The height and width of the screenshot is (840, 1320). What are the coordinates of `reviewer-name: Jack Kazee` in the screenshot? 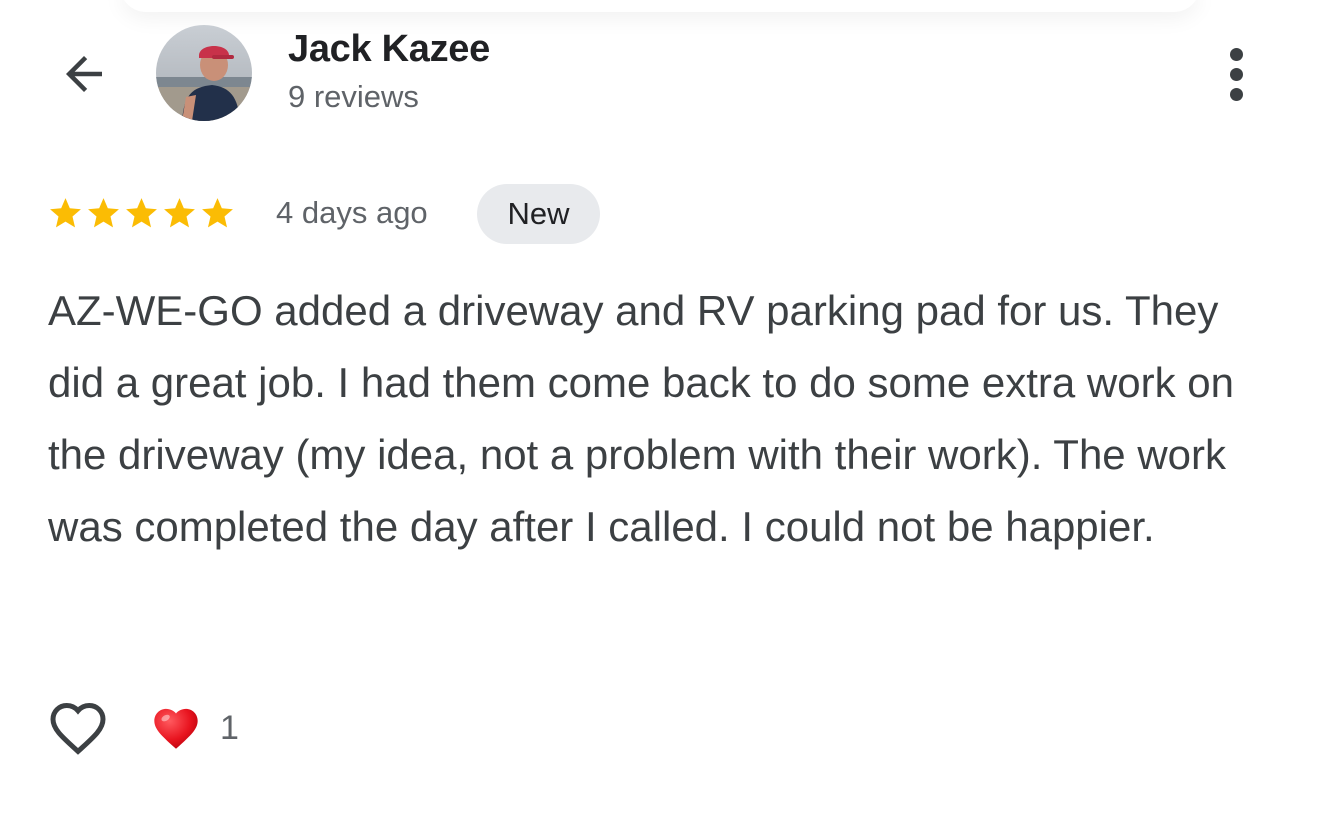 It's located at (389, 49).